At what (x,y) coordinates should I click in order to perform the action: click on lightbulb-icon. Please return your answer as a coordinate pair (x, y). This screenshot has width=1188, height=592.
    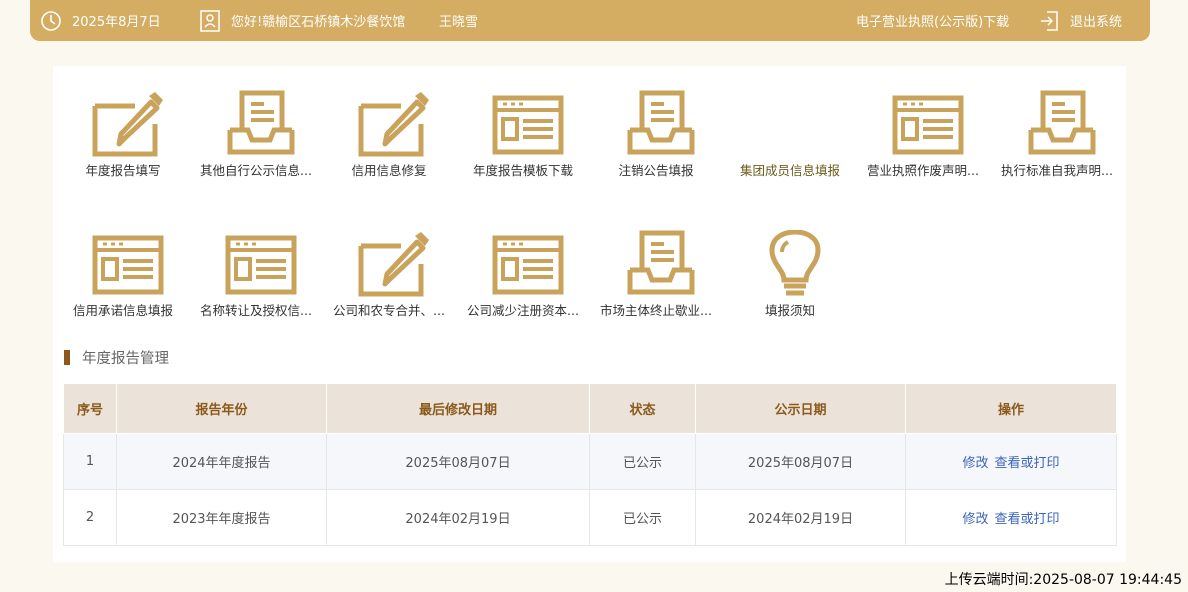
    Looking at the image, I should click on (795, 263).